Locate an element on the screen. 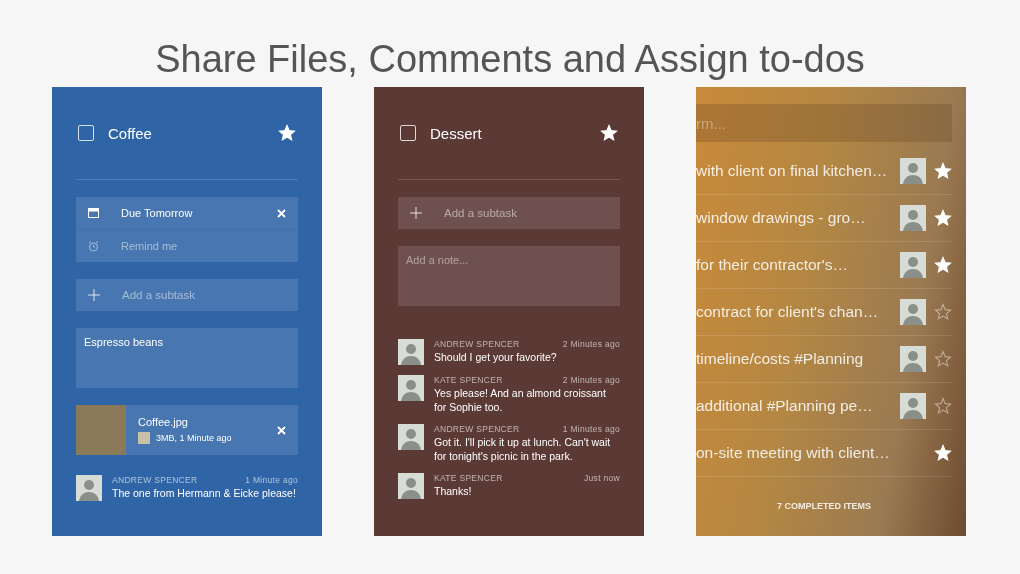 This screenshot has height=574, width=1020. comment-text: The one from Hermann & Eicke please! is located at coordinates (204, 493).